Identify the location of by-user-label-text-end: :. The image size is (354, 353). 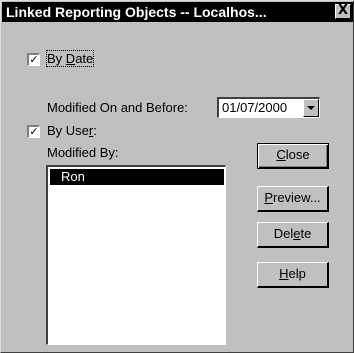
(95, 130).